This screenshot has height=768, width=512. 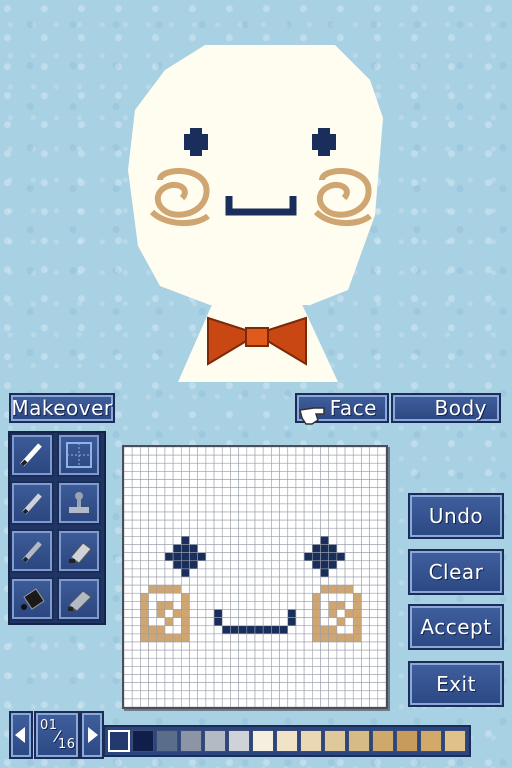 What do you see at coordinates (32, 503) in the screenshot?
I see `pen-tool` at bounding box center [32, 503].